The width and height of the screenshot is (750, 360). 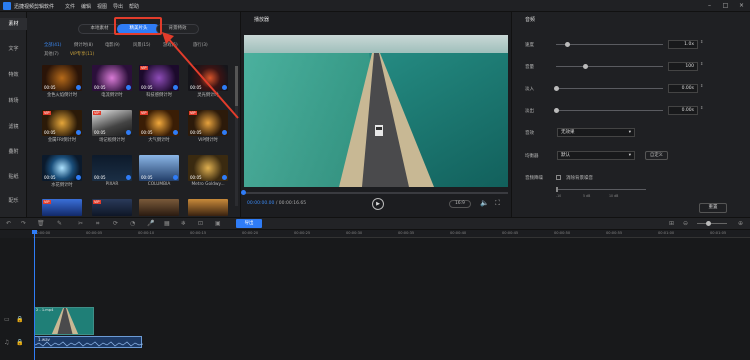 What do you see at coordinates (141, 45) in the screenshot?
I see `category-scenery: 风景(15)` at bounding box center [141, 45].